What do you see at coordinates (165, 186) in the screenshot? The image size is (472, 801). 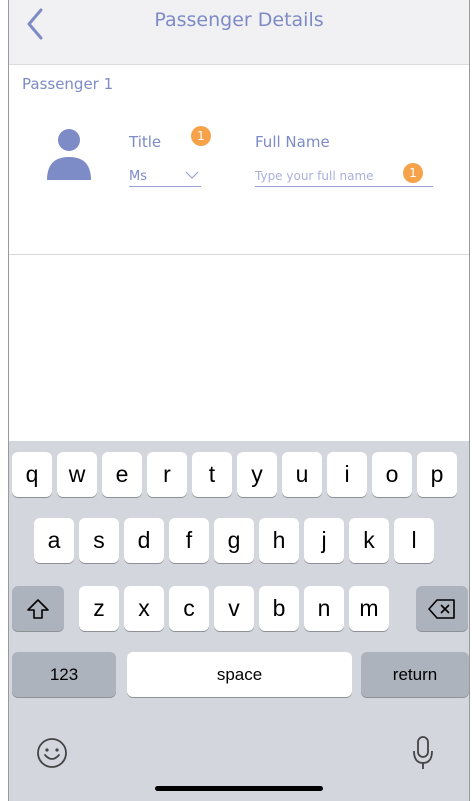 I see `title-select-underline` at bounding box center [165, 186].